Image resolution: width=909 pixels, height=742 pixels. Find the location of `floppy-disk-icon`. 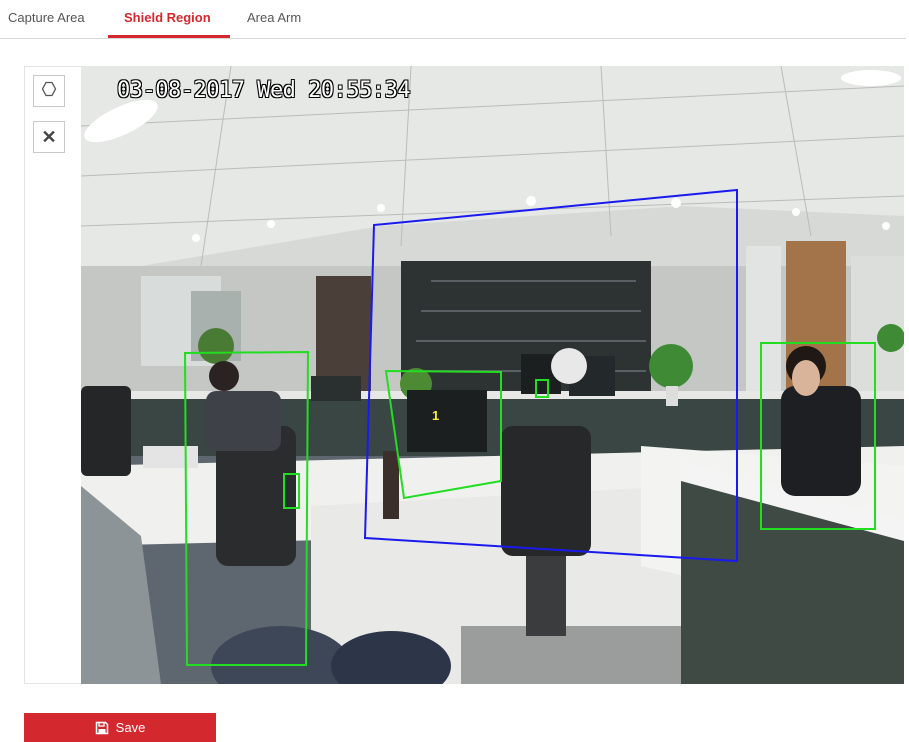

floppy-disk-icon is located at coordinates (102, 728).